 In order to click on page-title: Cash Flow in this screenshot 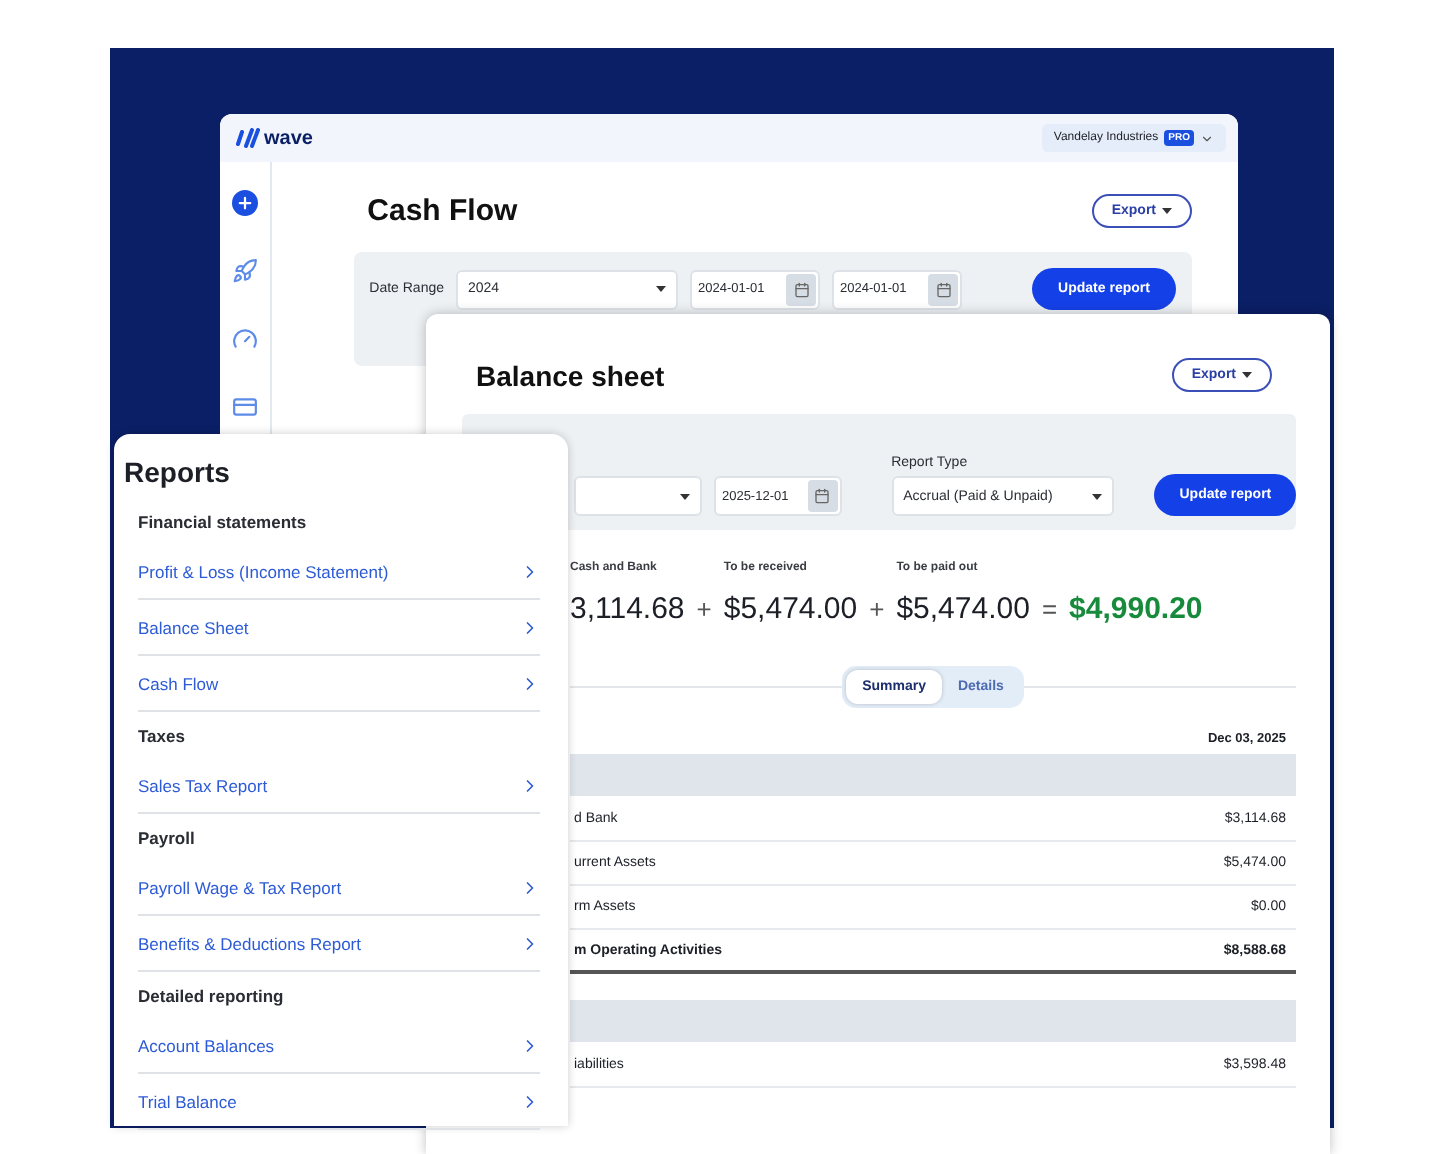, I will do `click(442, 210)`.